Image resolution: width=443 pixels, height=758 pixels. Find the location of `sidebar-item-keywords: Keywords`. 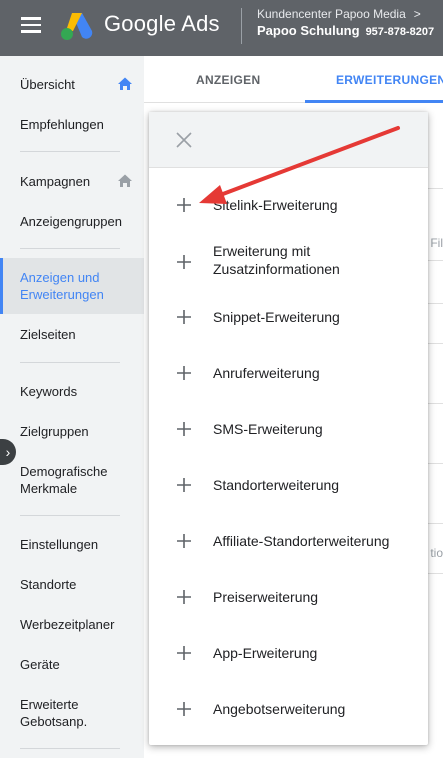

sidebar-item-keywords: Keywords is located at coordinates (72, 391).